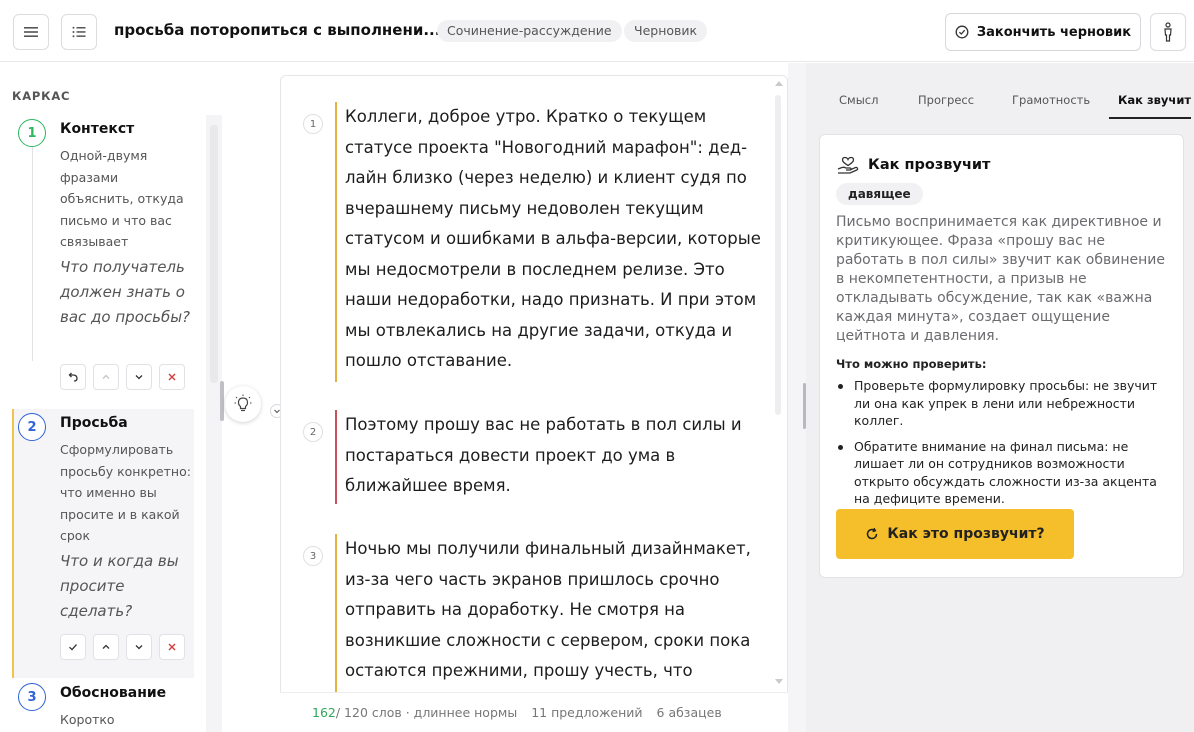 The image size is (1194, 732). What do you see at coordinates (879, 194) in the screenshot?
I see `tone-badge: давящее` at bounding box center [879, 194].